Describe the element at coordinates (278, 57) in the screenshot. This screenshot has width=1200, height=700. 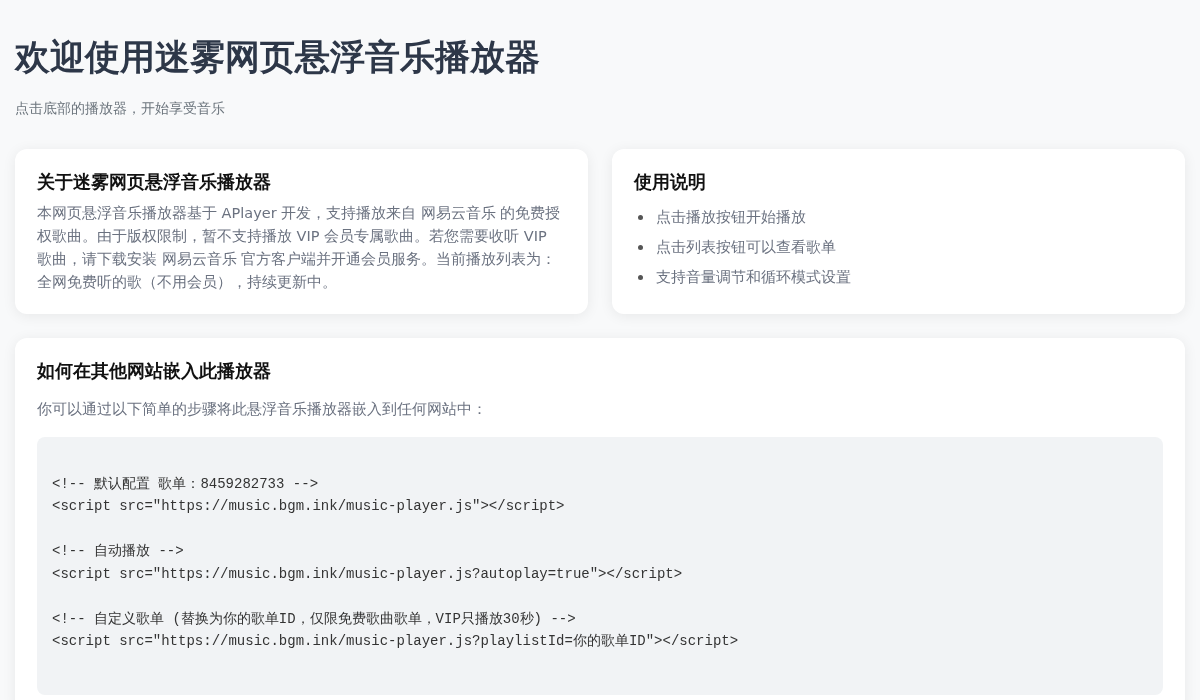
I see `page-title: 欢迎使用迷雾网页悬浮音乐播放器` at that location.